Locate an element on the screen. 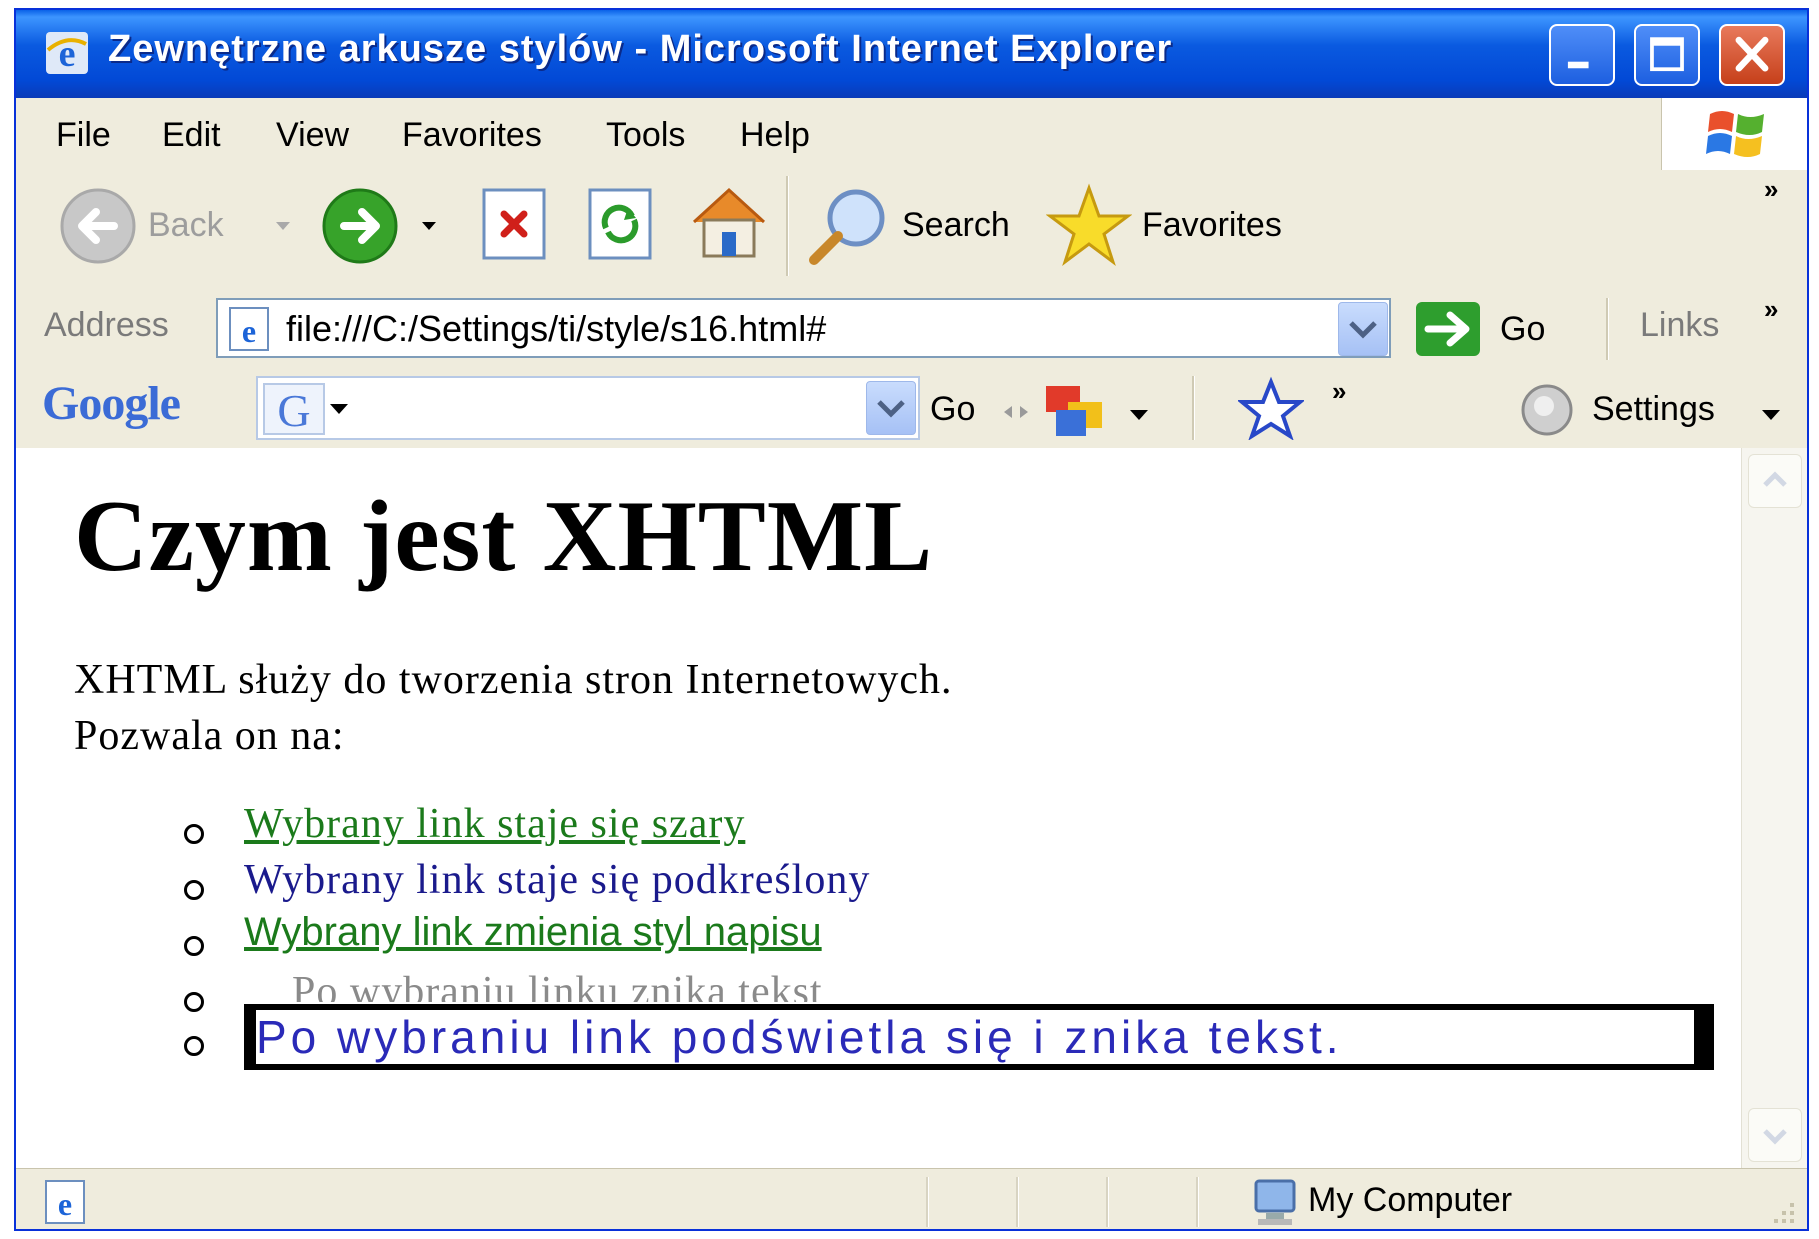 The height and width of the screenshot is (1239, 1819). go-arrow-icon is located at coordinates (1448, 329).